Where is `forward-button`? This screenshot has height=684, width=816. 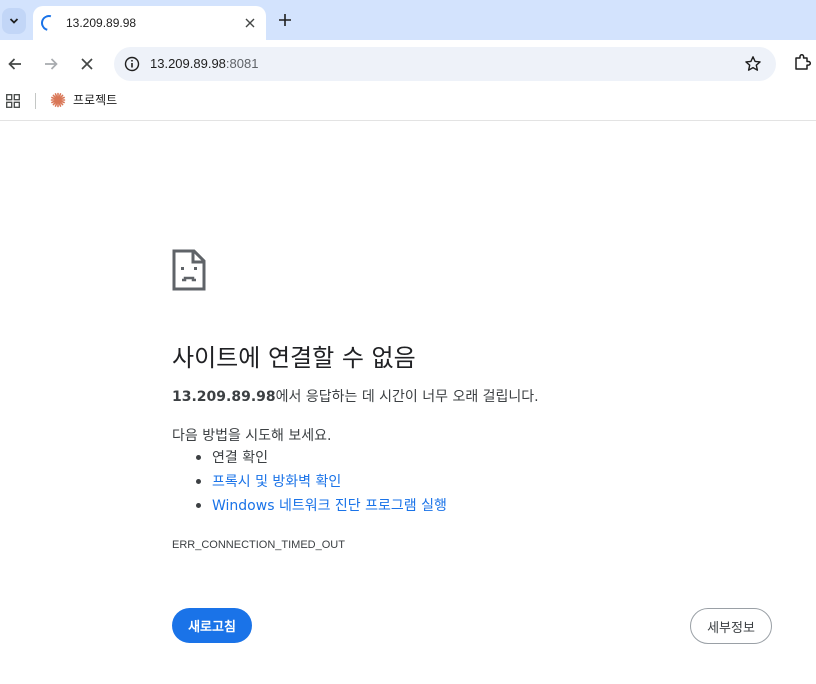
forward-button is located at coordinates (51, 64).